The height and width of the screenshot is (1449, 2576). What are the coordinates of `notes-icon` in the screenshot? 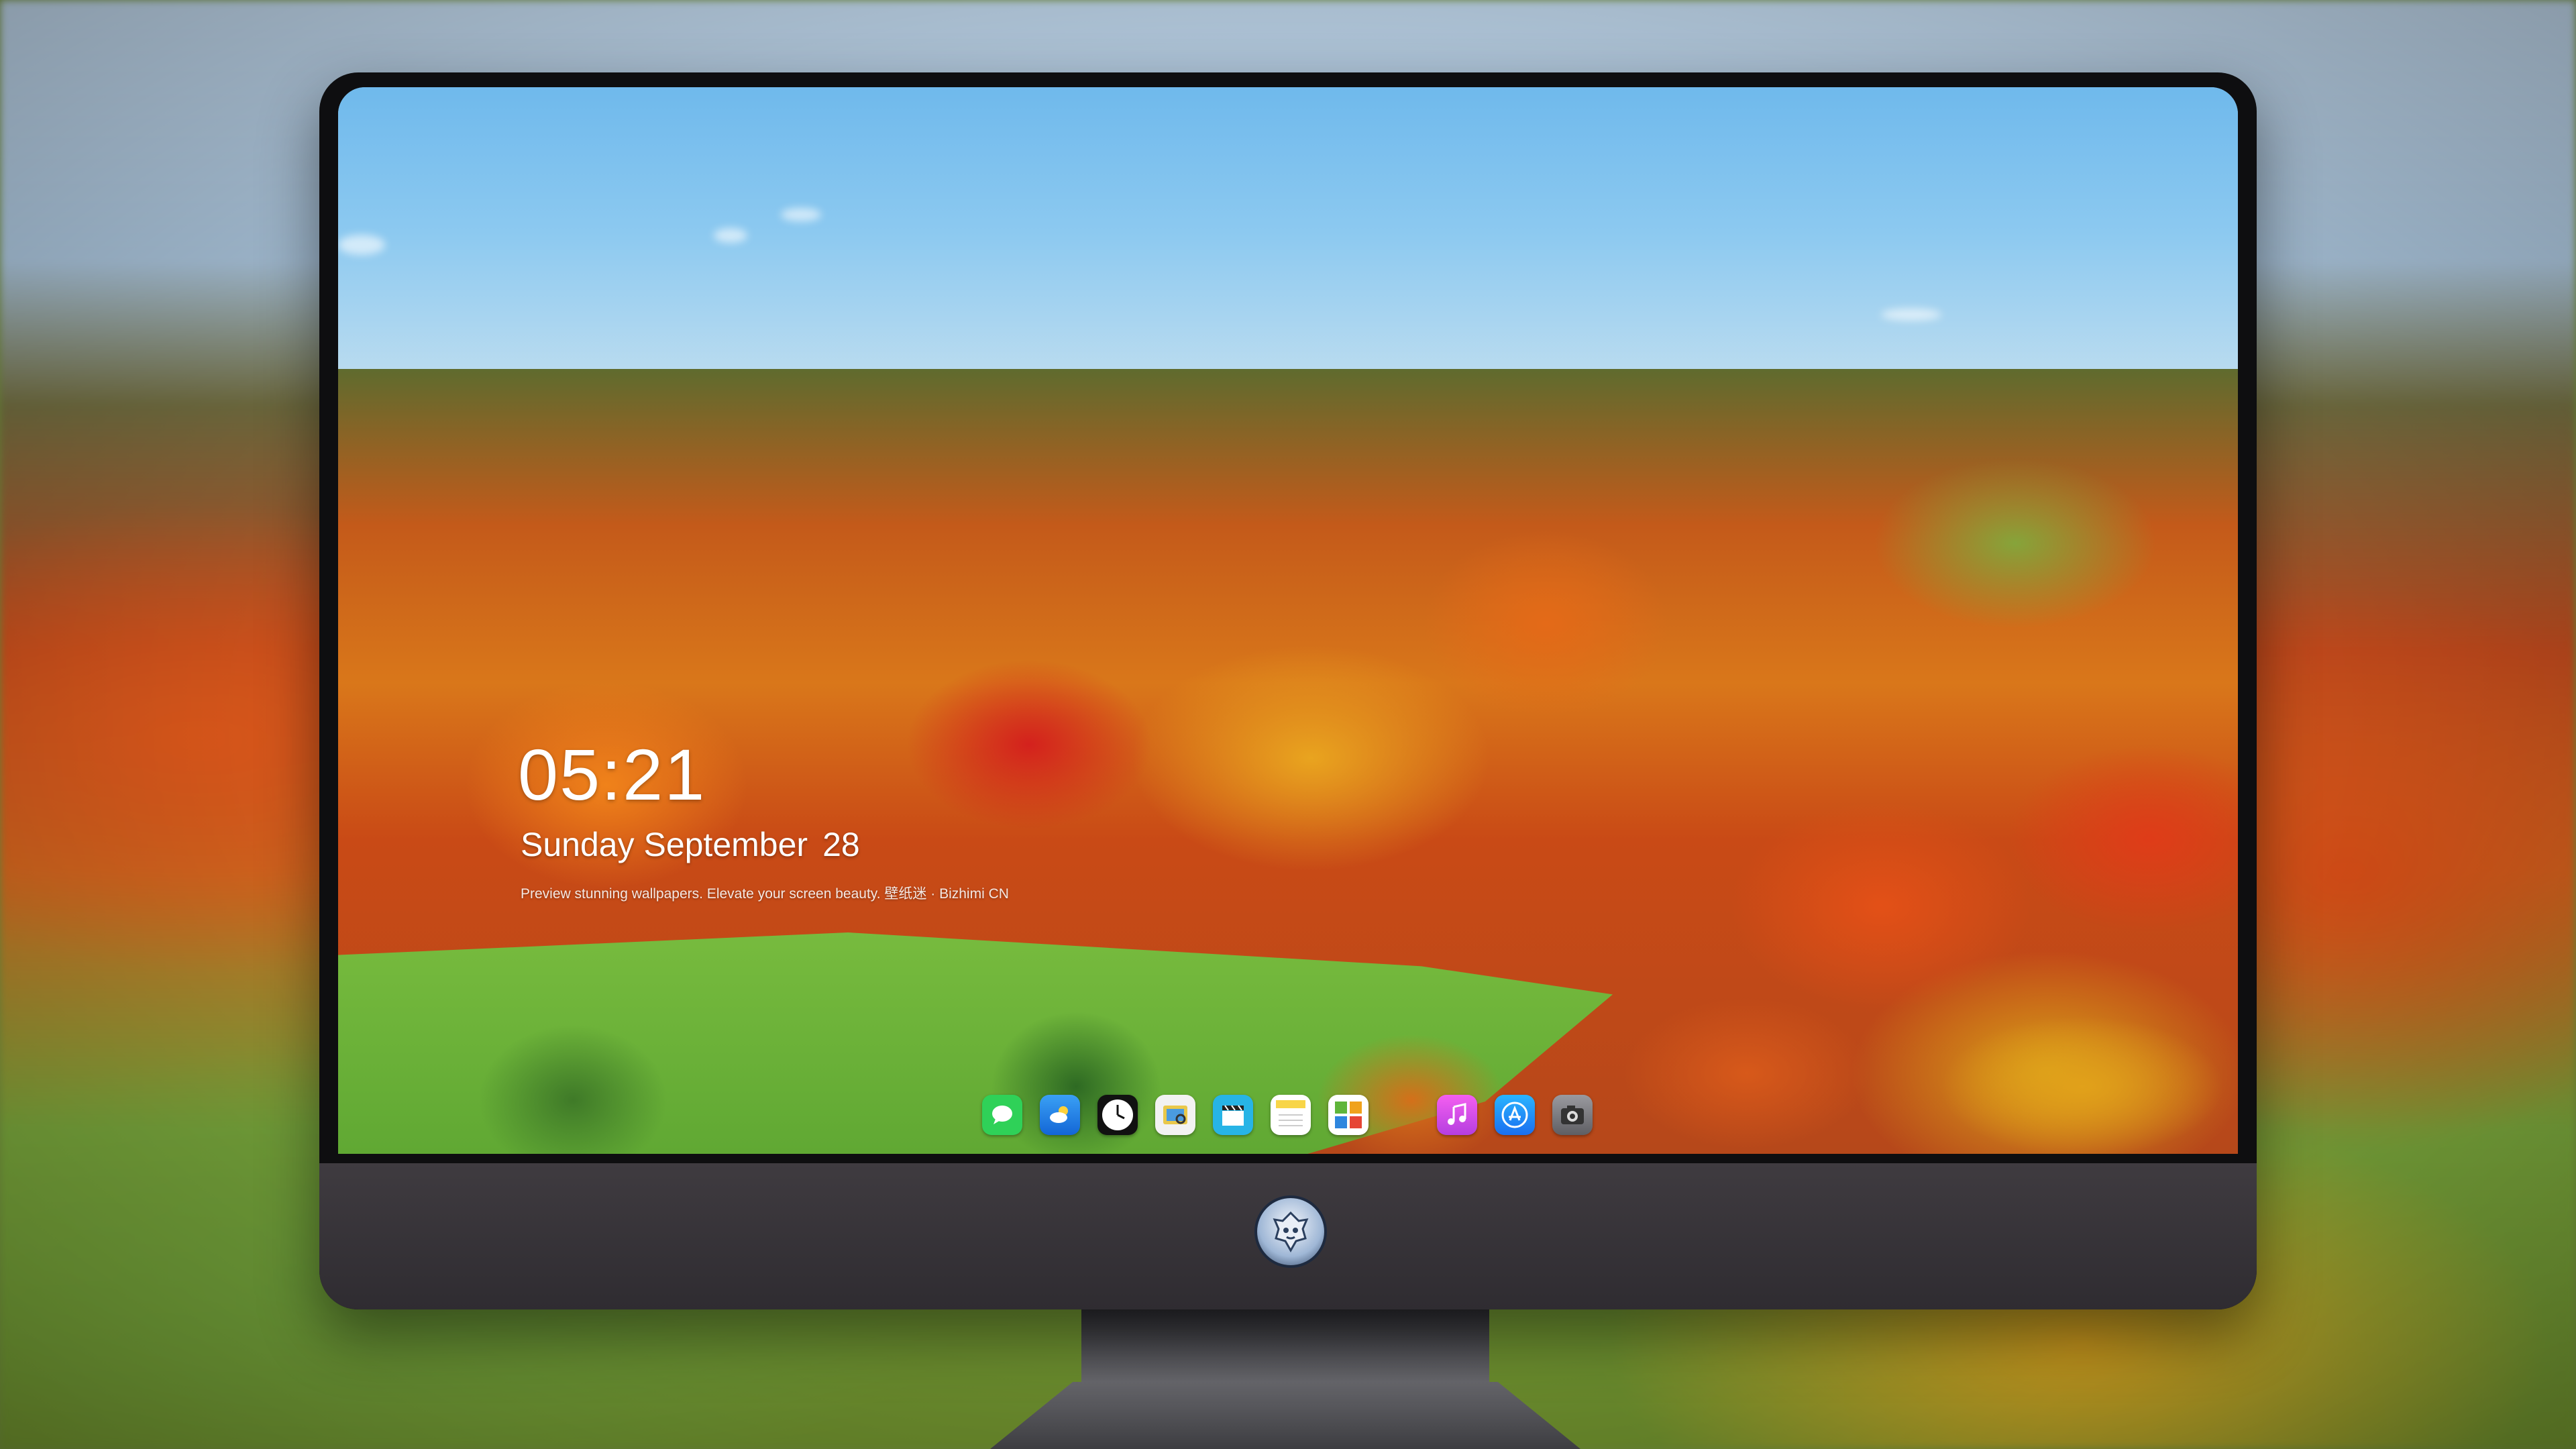 It's located at (1290, 1113).